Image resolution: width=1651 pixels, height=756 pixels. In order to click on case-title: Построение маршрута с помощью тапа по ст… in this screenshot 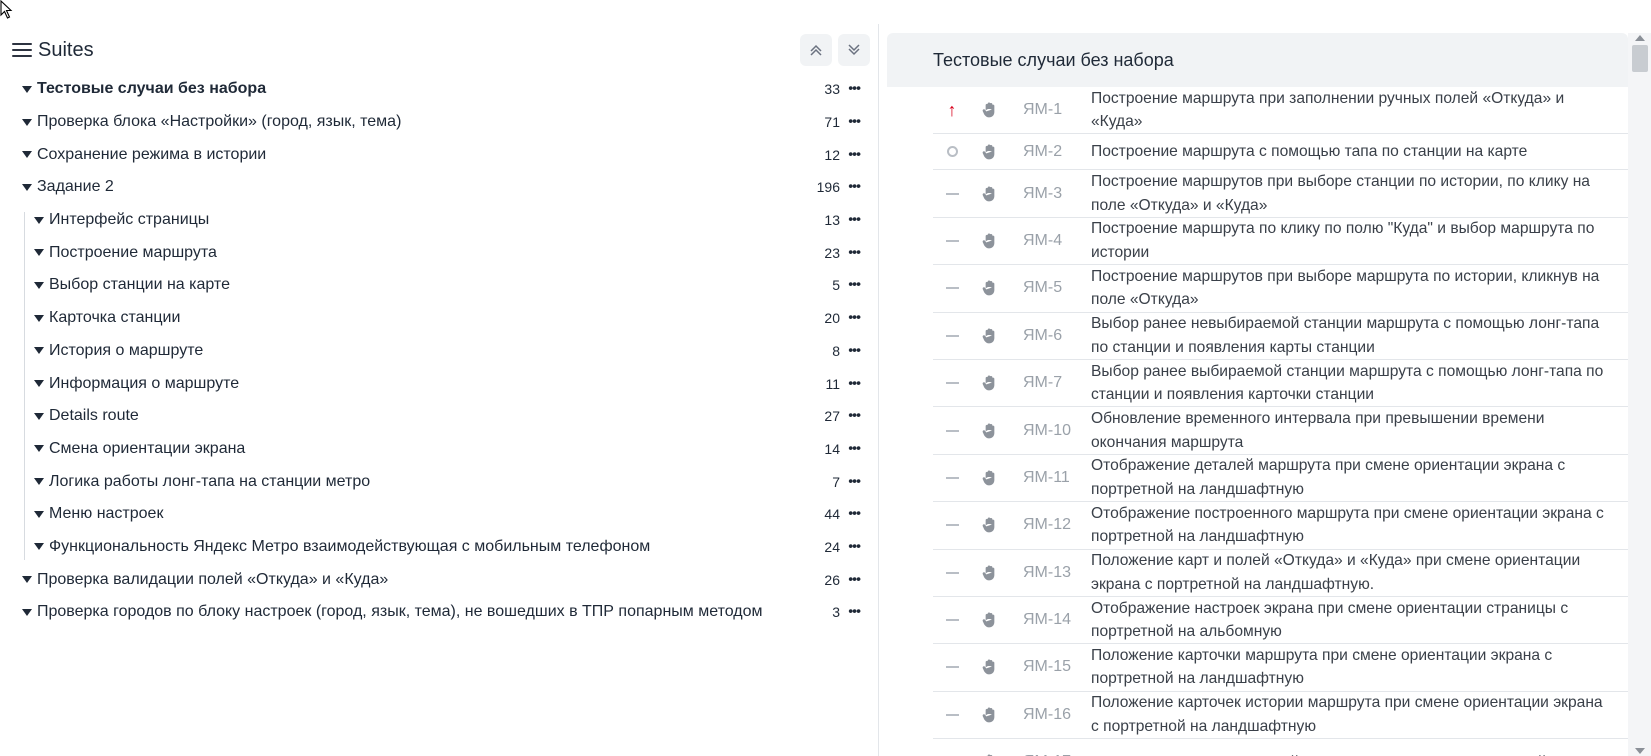, I will do `click(1348, 152)`.